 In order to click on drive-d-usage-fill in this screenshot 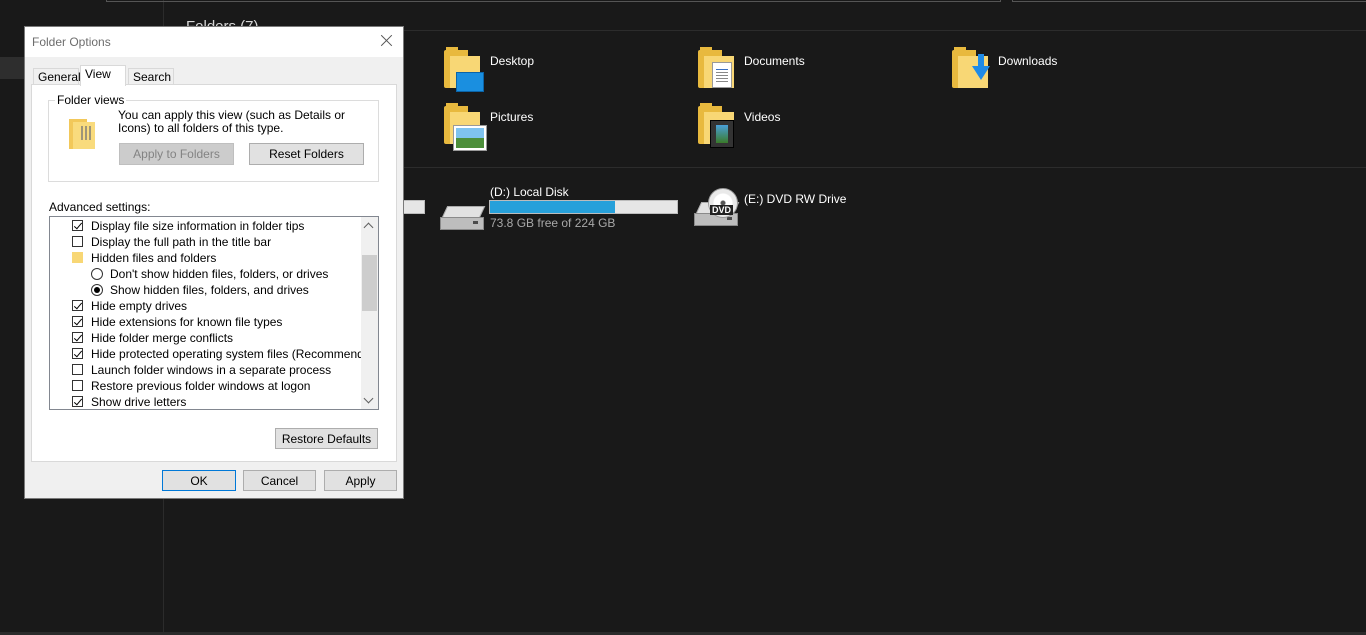, I will do `click(553, 207)`.